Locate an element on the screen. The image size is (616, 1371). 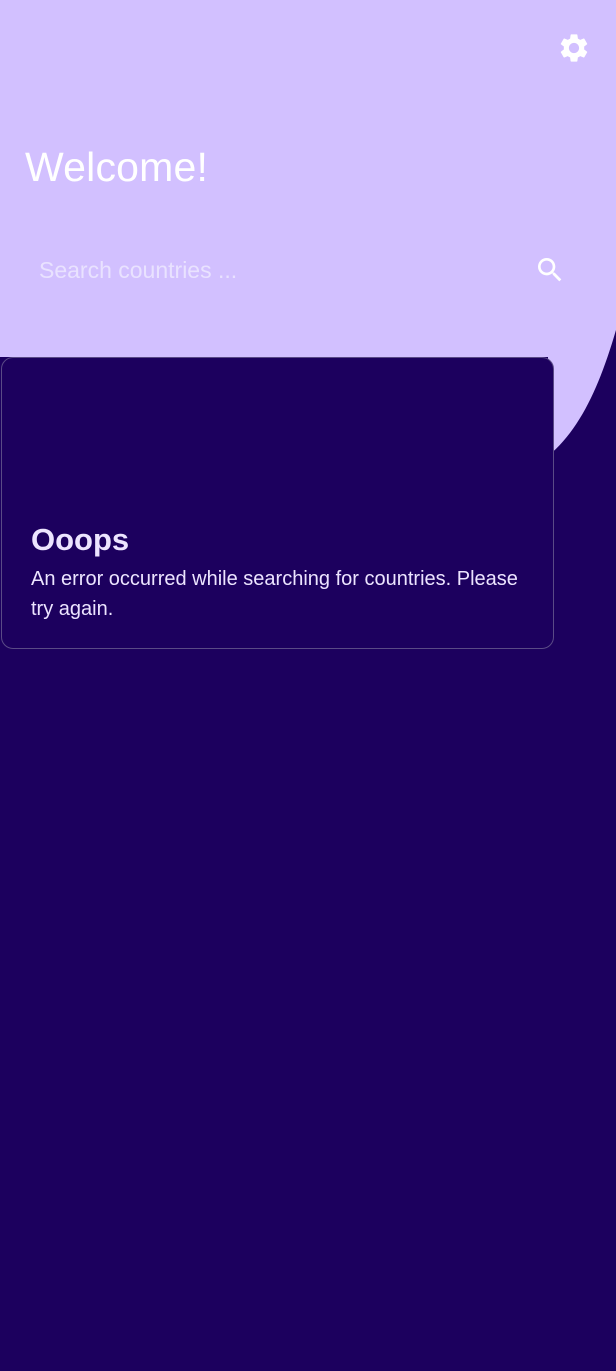
search-bar is located at coordinates (304, 270).